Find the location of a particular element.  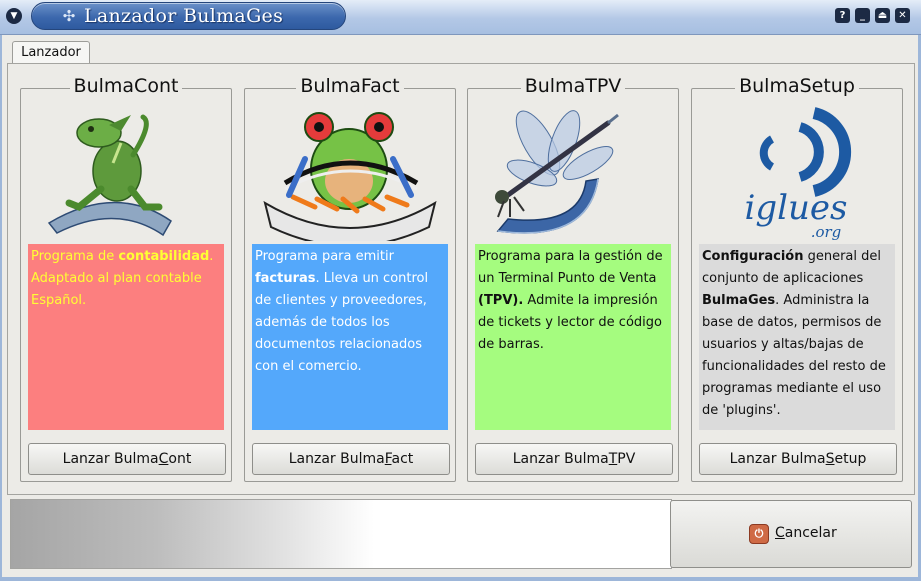

launch-bulmasetup-button: Lanzar BulmaSetup is located at coordinates (798, 459).